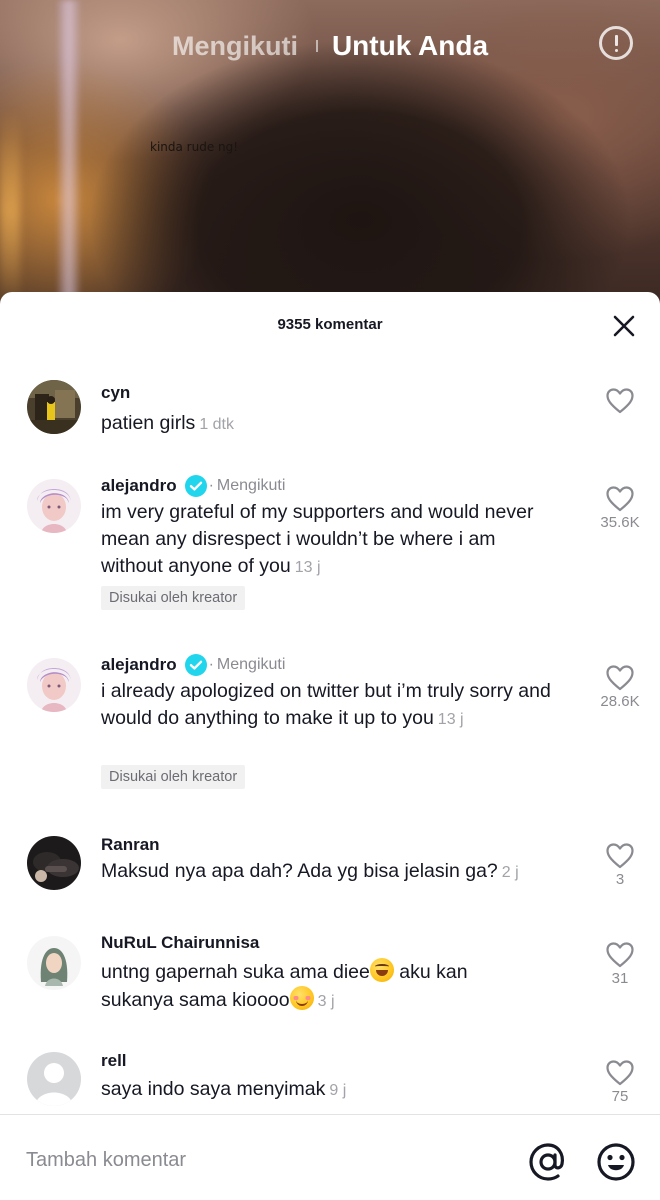 The width and height of the screenshot is (660, 1200). What do you see at coordinates (330, 46) in the screenshot?
I see `top-nav: Mengikuti Untuk Anda` at bounding box center [330, 46].